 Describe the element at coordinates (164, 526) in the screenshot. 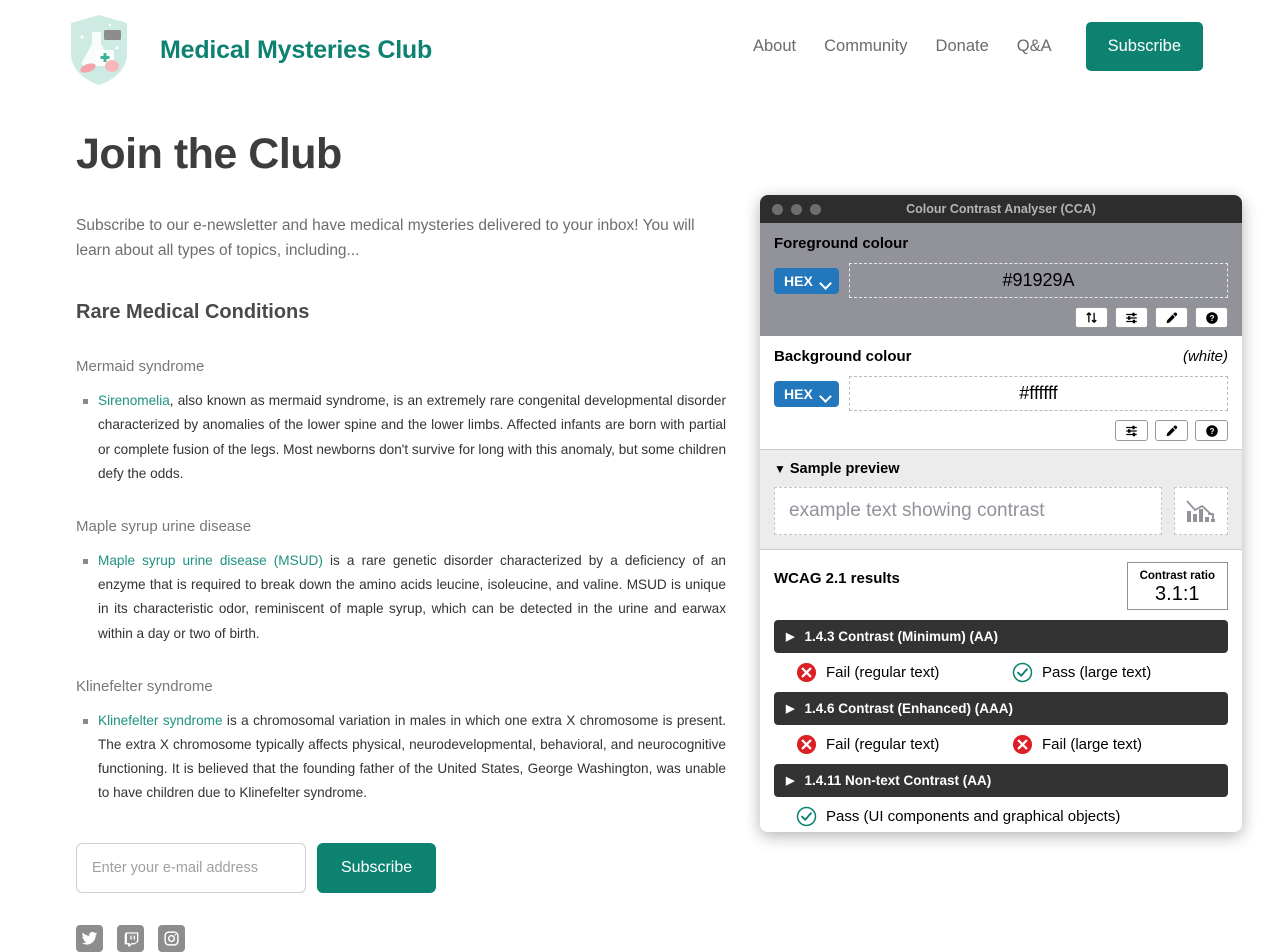

I see `condition-title-msud: Maple syrup urine disease` at that location.